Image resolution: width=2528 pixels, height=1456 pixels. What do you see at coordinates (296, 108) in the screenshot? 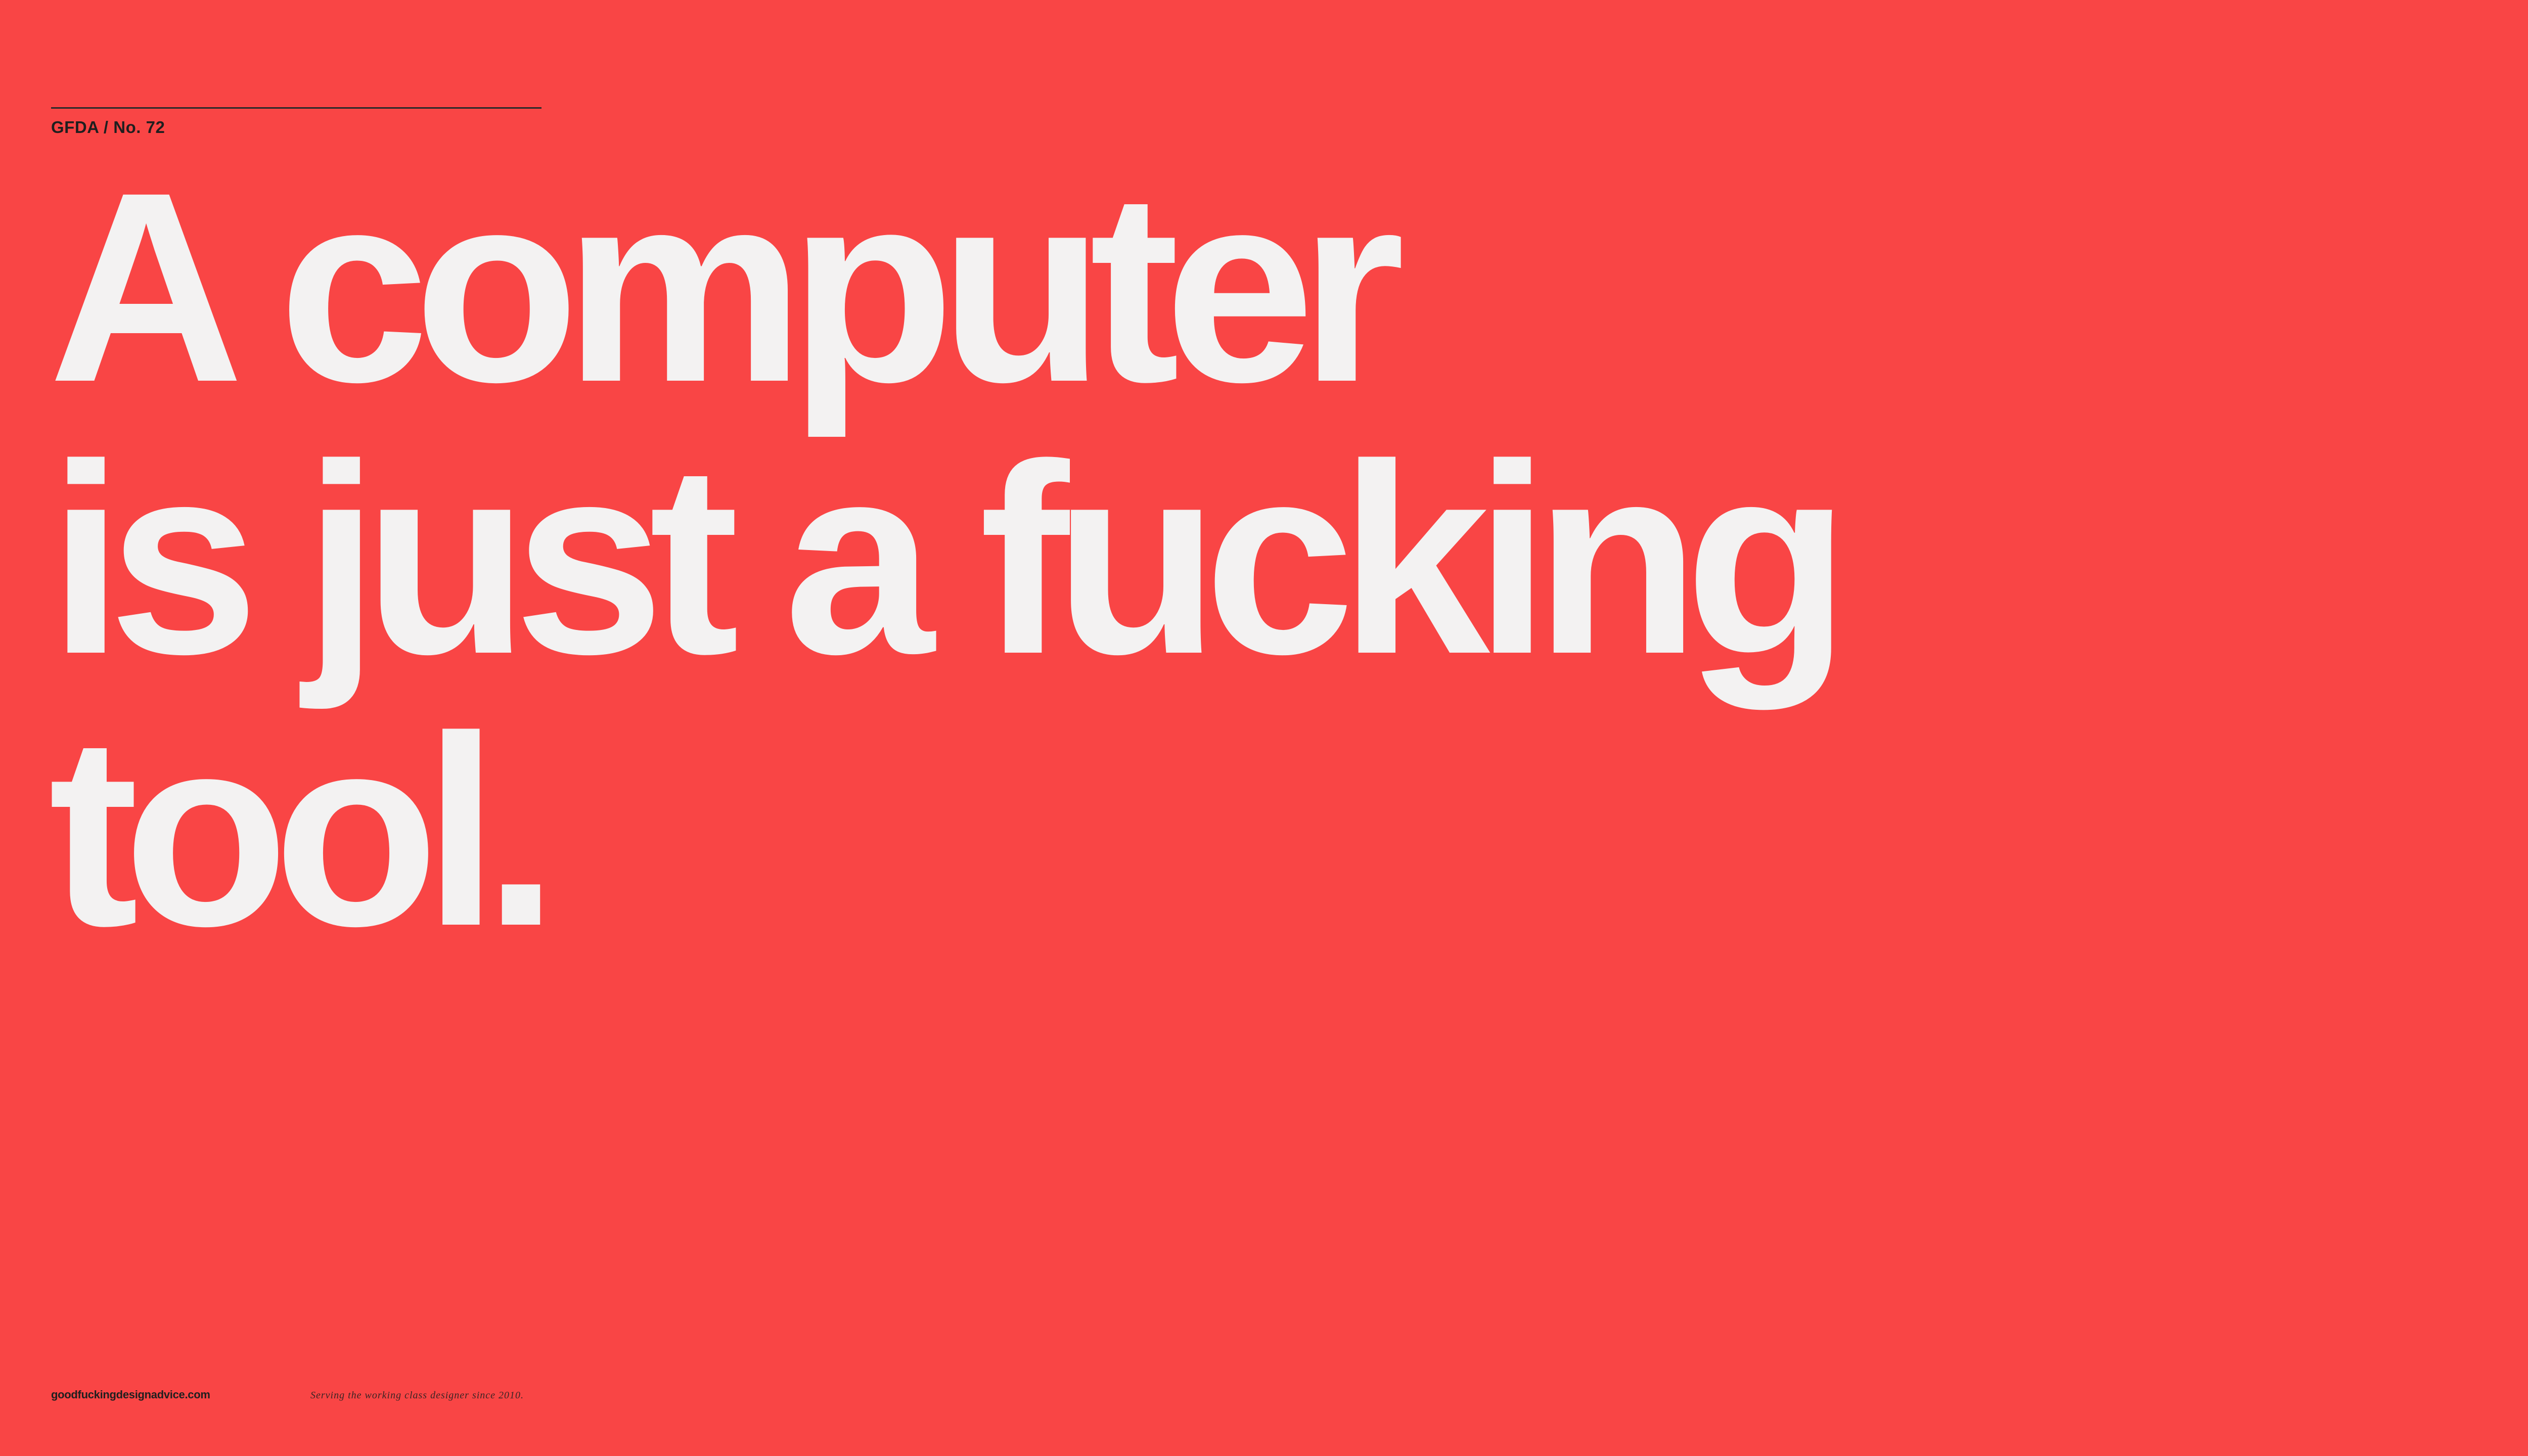
I see `header-divider` at bounding box center [296, 108].